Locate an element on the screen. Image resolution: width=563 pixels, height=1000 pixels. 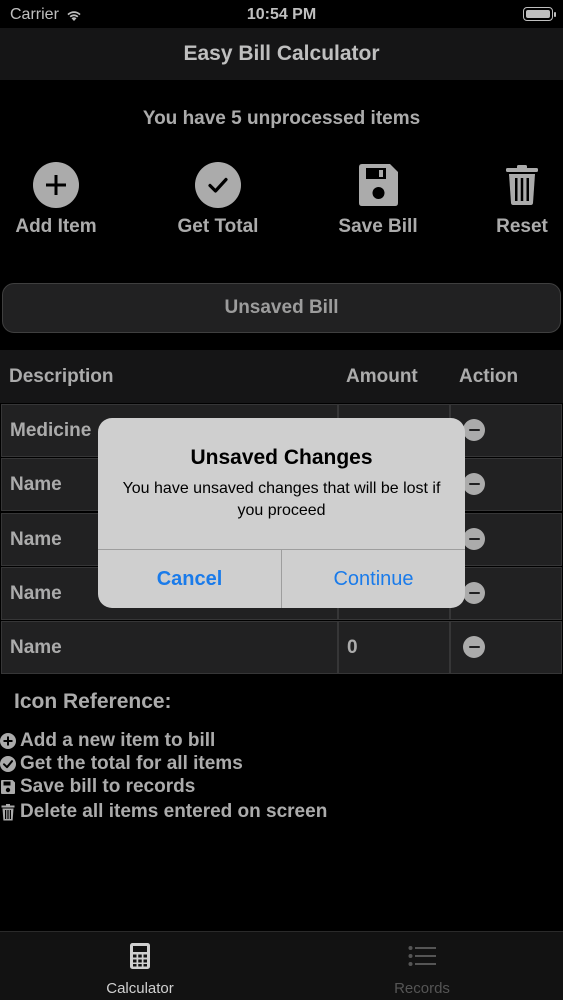
tab-calculator-label: Calculator is located at coordinates (140, 988).